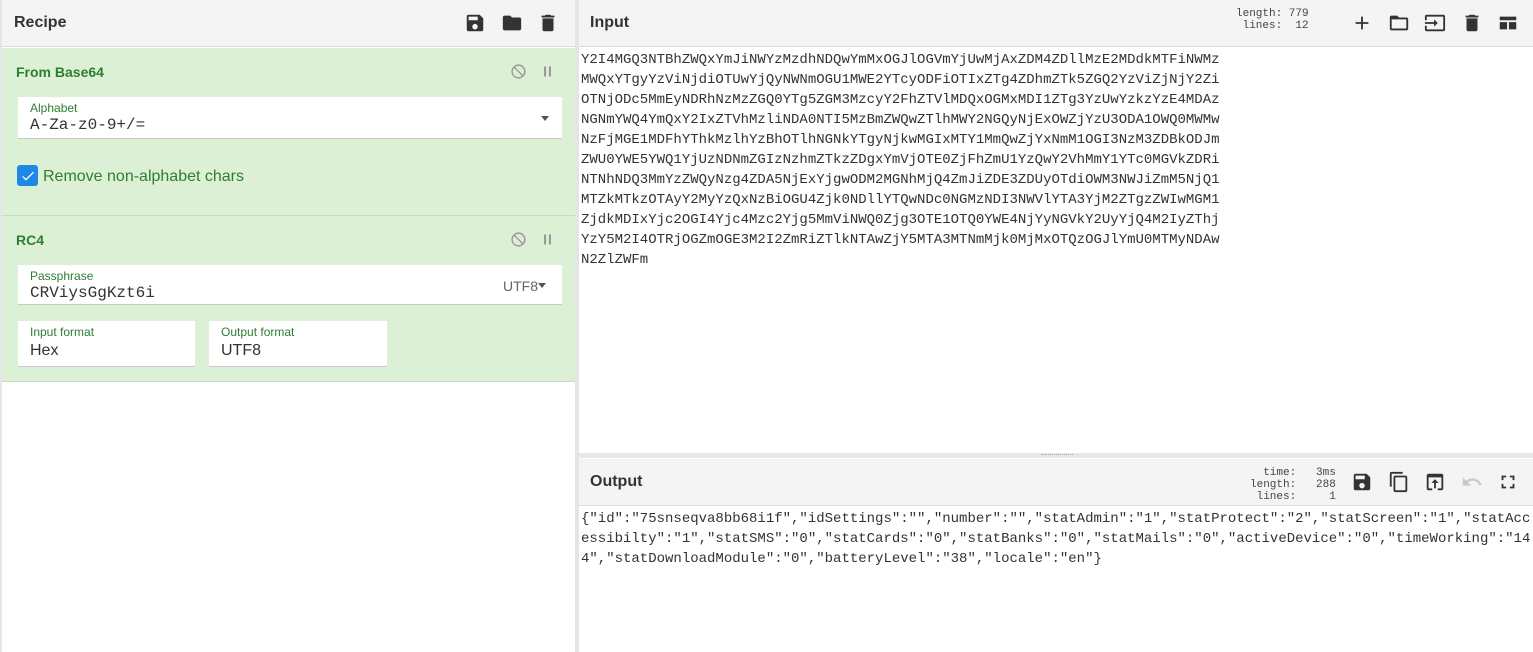  Describe the element at coordinates (520, 286) in the screenshot. I see `passphrase-encoding-select: UTF8` at that location.